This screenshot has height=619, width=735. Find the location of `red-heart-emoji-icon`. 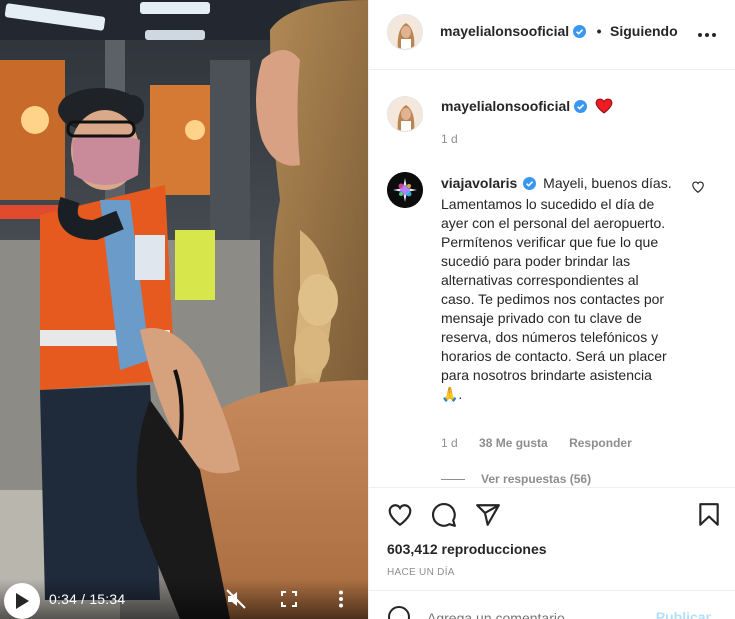

red-heart-emoji-icon is located at coordinates (604, 108).